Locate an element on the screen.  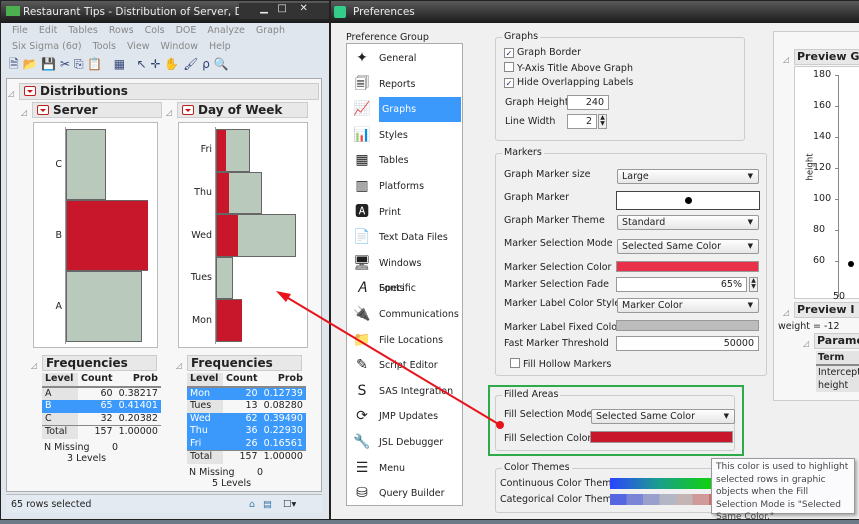
brush-icon: 🖌 is located at coordinates (190, 64).